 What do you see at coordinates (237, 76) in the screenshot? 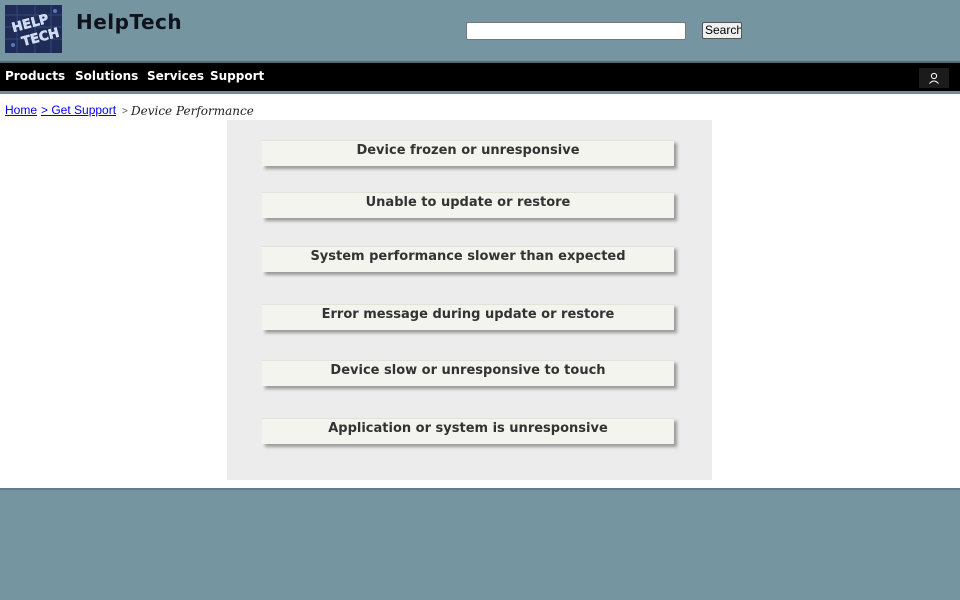
I see `nav-item-support: Support` at bounding box center [237, 76].